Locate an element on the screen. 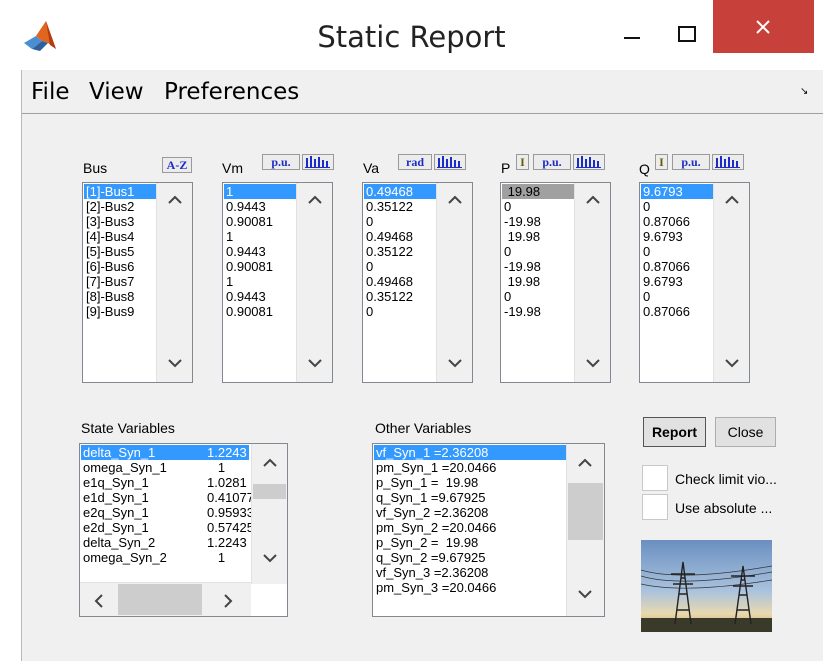 This screenshot has height=661, width=823. list-item: e2d_Syn_1 0.57425 is located at coordinates (167, 527).